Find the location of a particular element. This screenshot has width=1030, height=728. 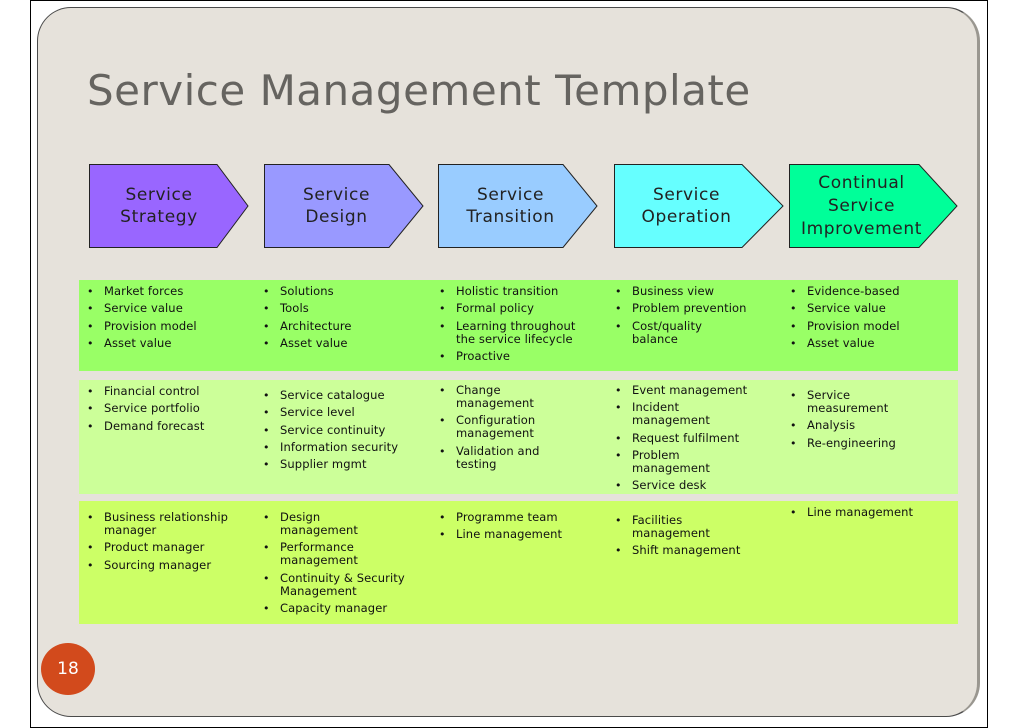

bullet-item: • Cost/quality balance is located at coordinates (671, 332).